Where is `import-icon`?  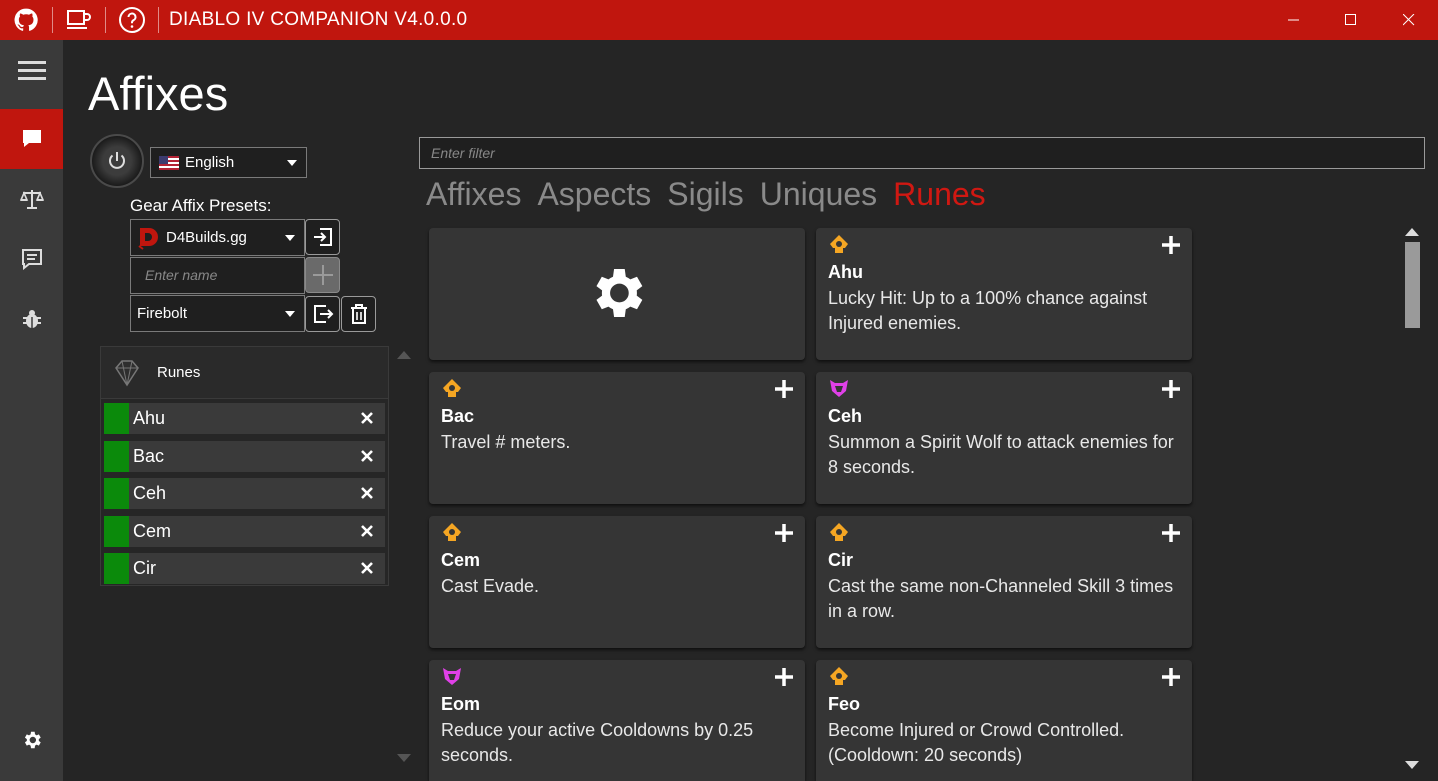
import-icon is located at coordinates (322, 237).